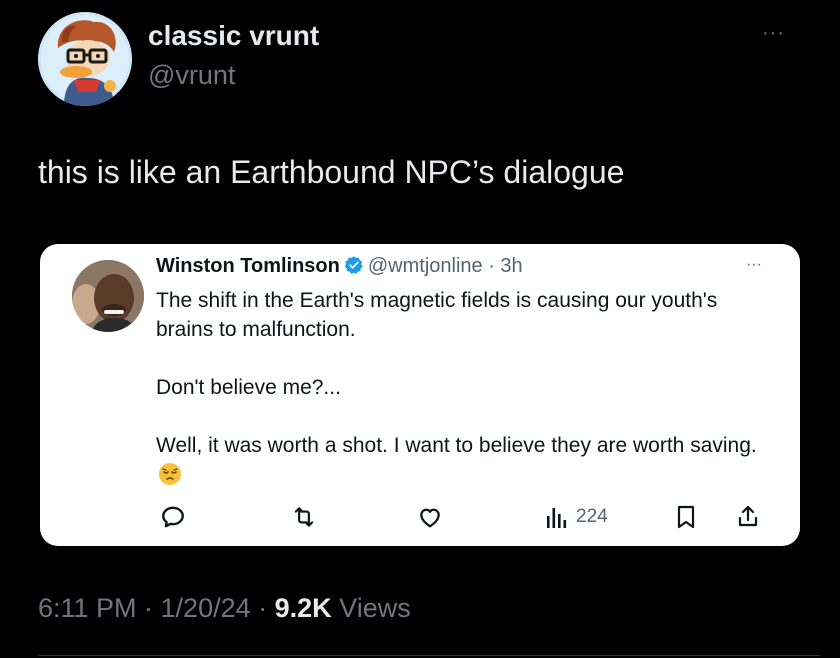 The width and height of the screenshot is (840, 658). Describe the element at coordinates (170, 478) in the screenshot. I see `pensive-face-emoji-icon` at that location.